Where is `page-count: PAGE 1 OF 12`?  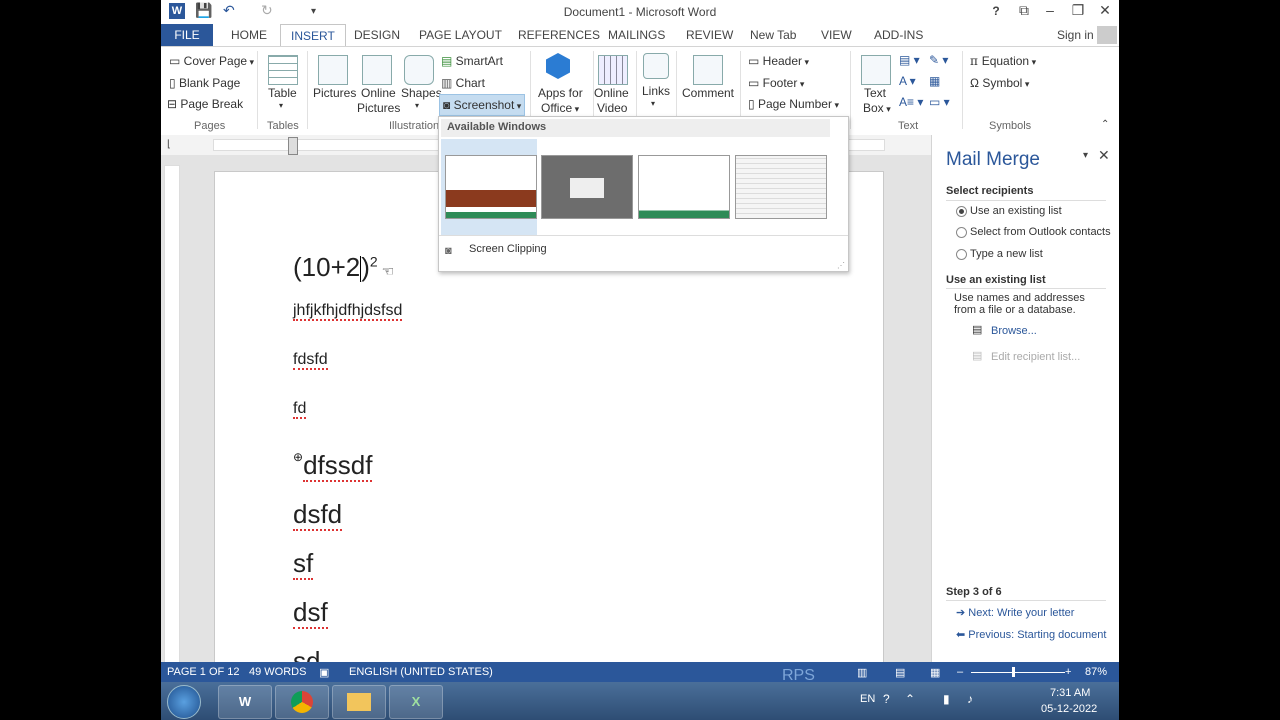 page-count: PAGE 1 OF 12 is located at coordinates (203, 672).